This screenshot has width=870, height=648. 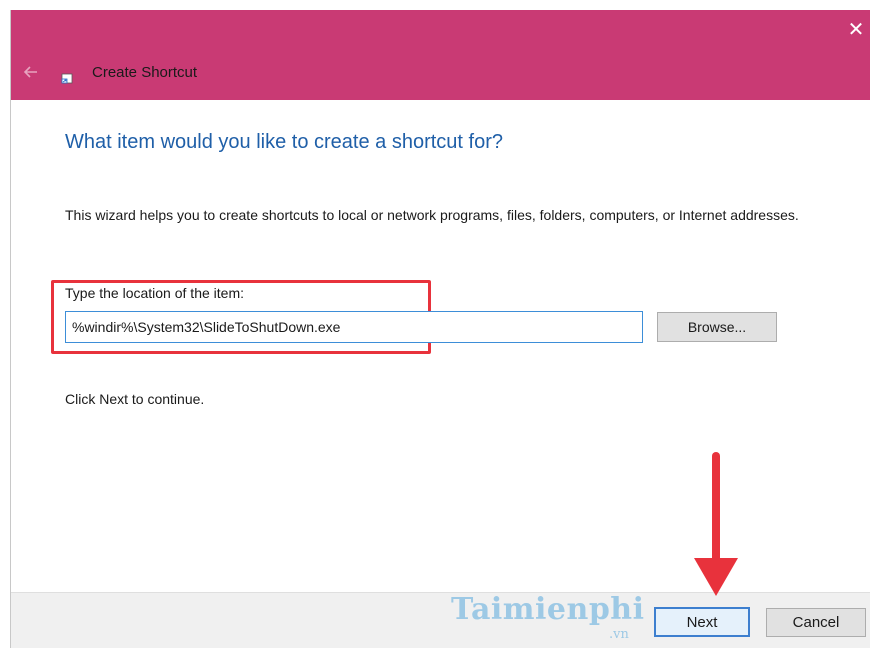 I want to click on continue-instruction: Click Next to continue., so click(x=135, y=399).